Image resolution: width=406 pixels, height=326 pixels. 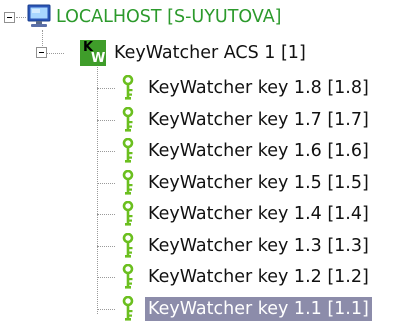 What do you see at coordinates (258, 182) in the screenshot?
I see `tree-node-key-label: KeyWatcher key 1.5 [1.5]` at bounding box center [258, 182].